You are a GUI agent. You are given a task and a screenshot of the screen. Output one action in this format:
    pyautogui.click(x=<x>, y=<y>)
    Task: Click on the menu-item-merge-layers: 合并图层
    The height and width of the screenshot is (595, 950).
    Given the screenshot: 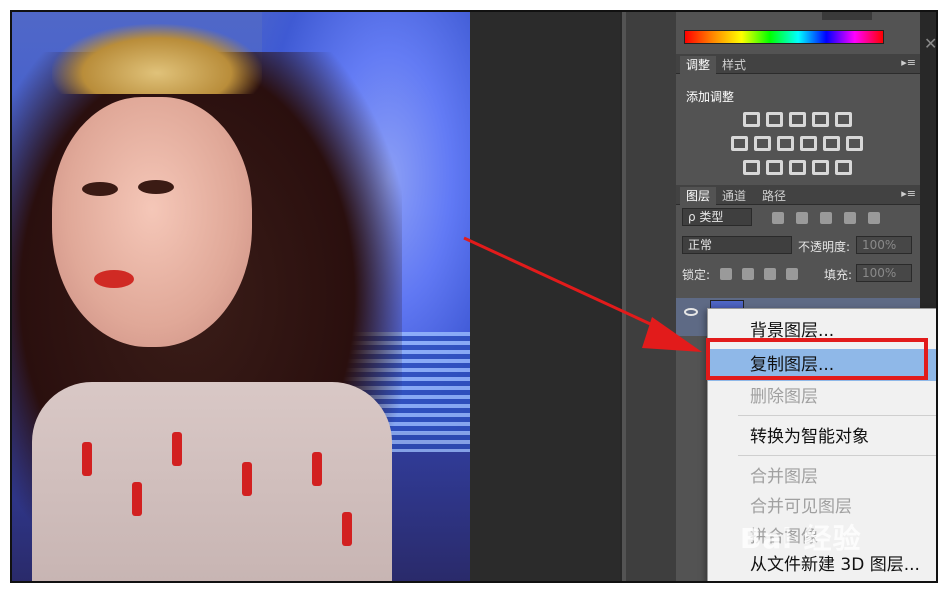 What is the action you would take?
    pyautogui.click(x=822, y=477)
    